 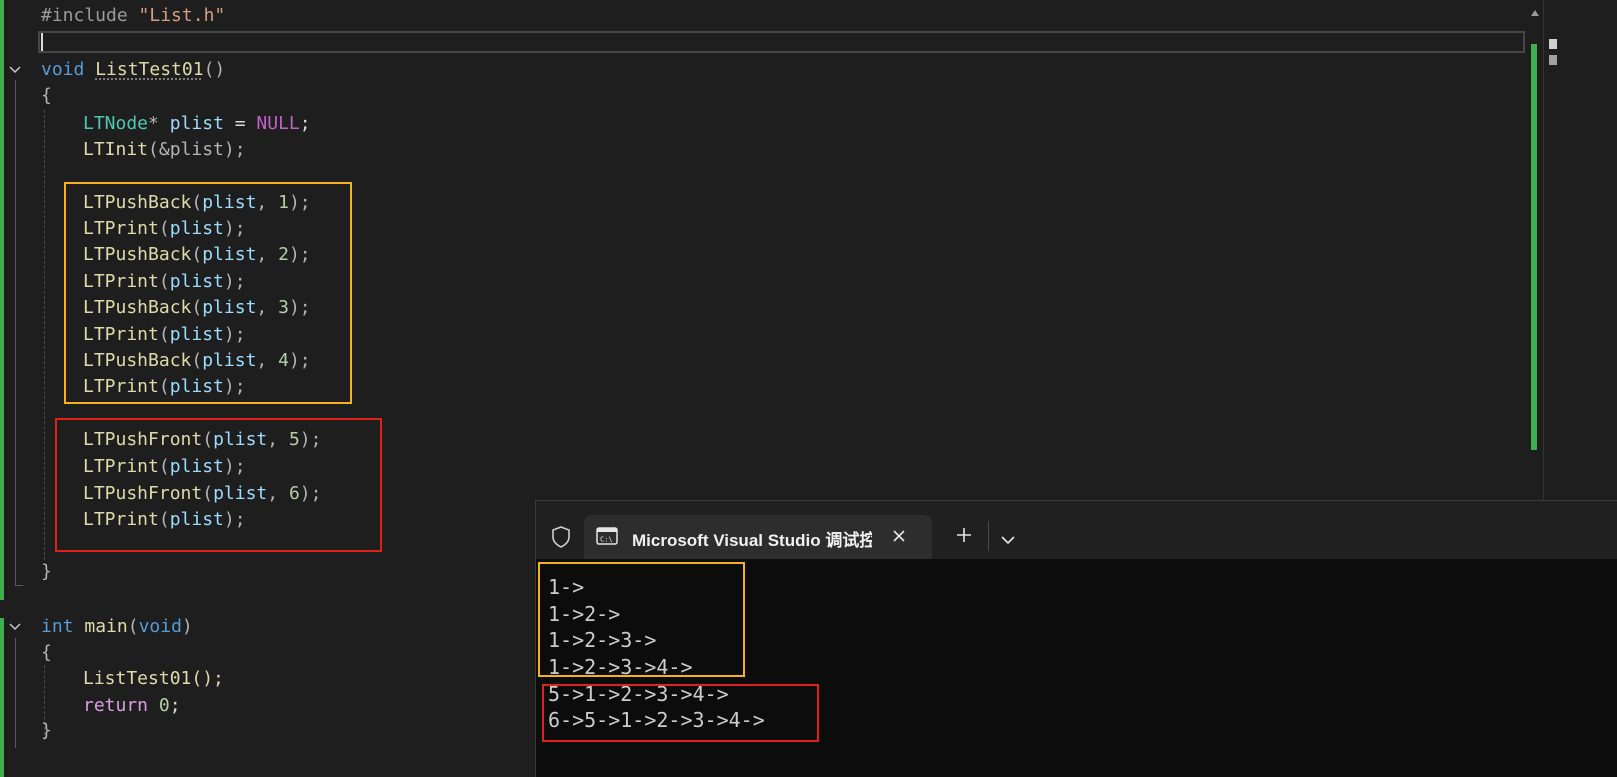 I want to click on shield-icon, so click(x=561, y=537).